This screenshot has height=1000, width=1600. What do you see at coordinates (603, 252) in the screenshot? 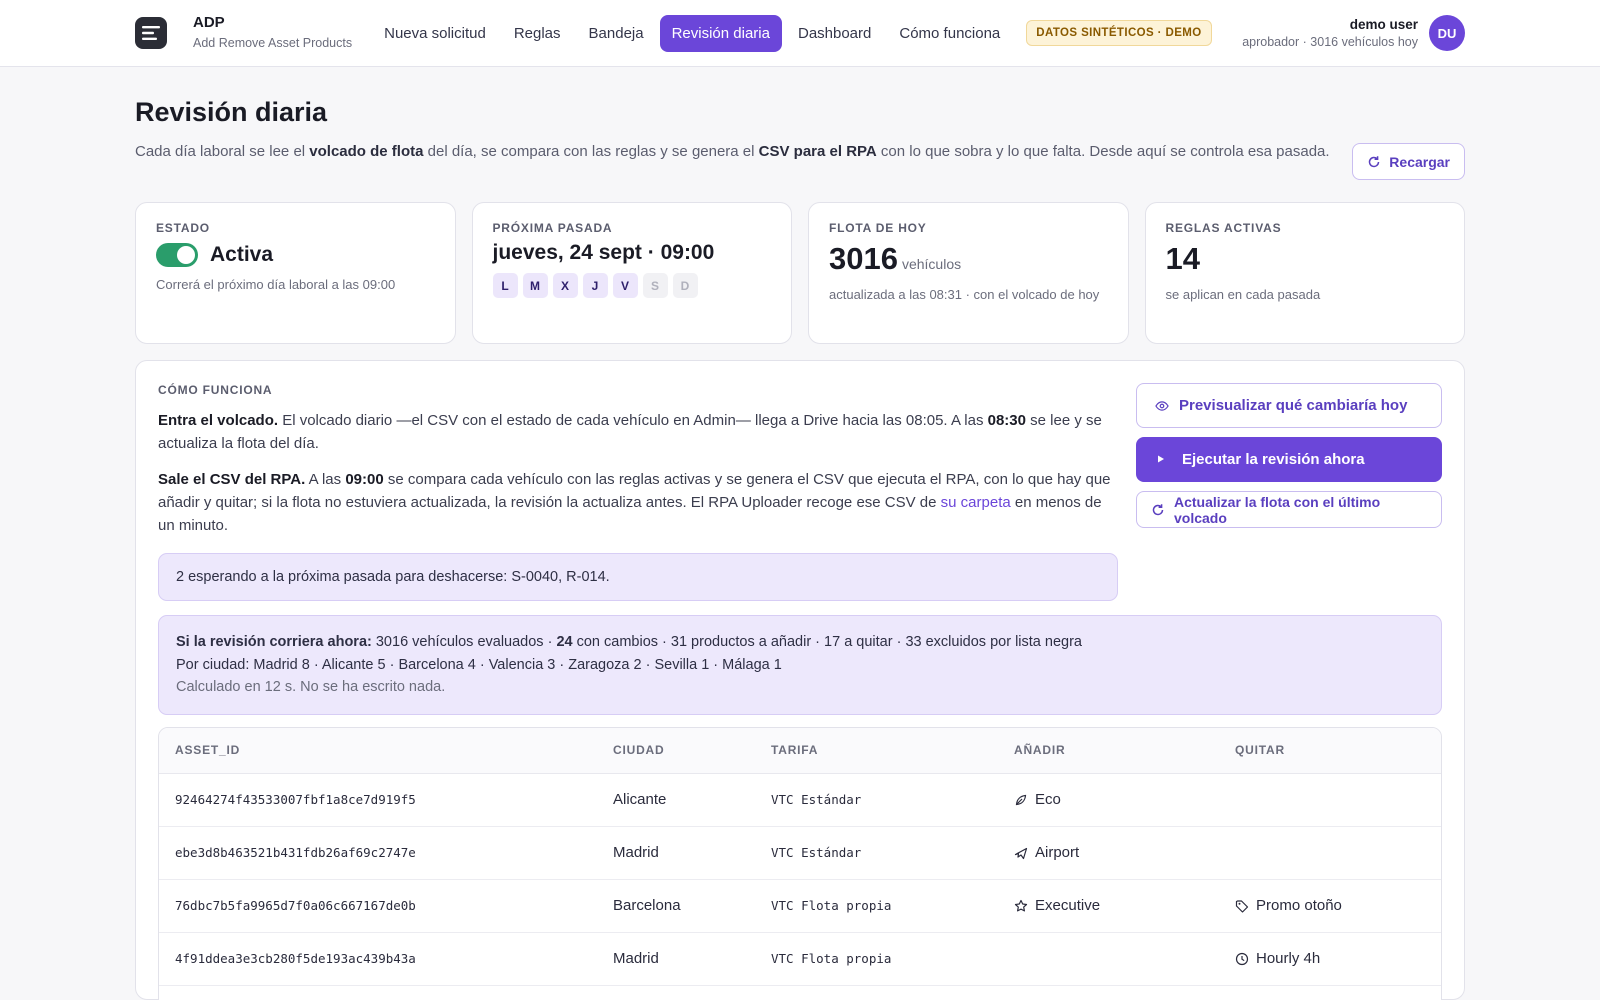
I see `proxima-value: jueves, 24 sept · 09:00` at bounding box center [603, 252].